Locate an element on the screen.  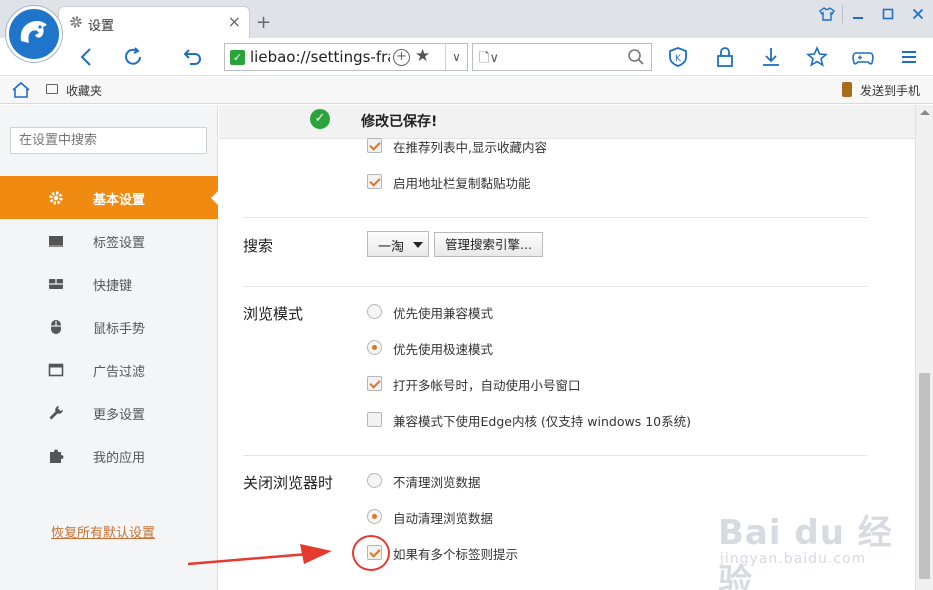
sidebar-item-label: 更多设置 is located at coordinates (119, 415).